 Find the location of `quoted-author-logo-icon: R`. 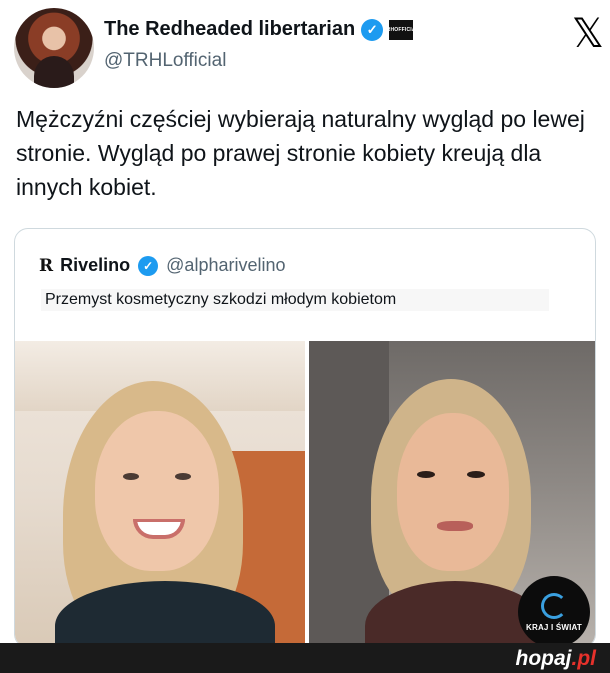

quoted-author-logo-icon: R is located at coordinates (46, 265).